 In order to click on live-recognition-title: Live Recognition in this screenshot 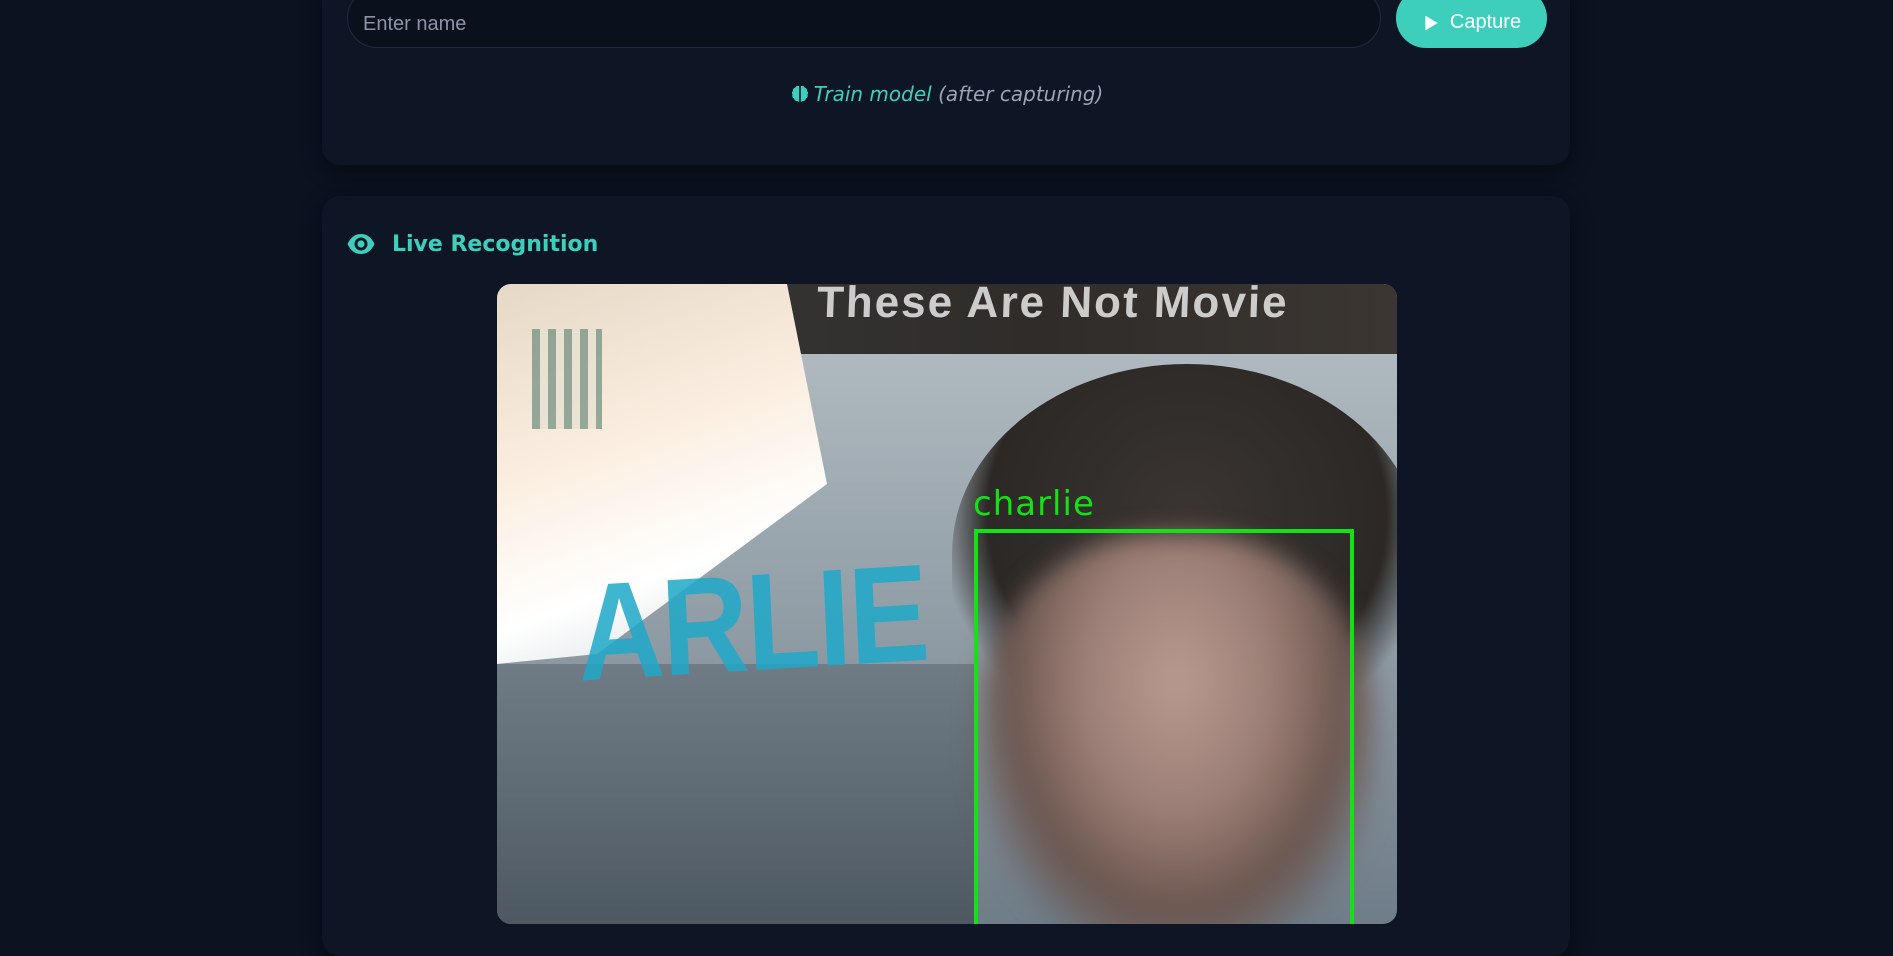, I will do `click(495, 244)`.